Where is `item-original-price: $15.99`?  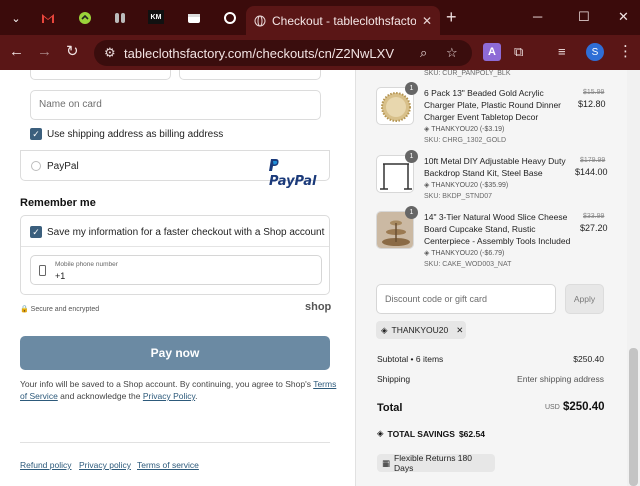
item-original-price: $15.99 is located at coordinates (594, 92).